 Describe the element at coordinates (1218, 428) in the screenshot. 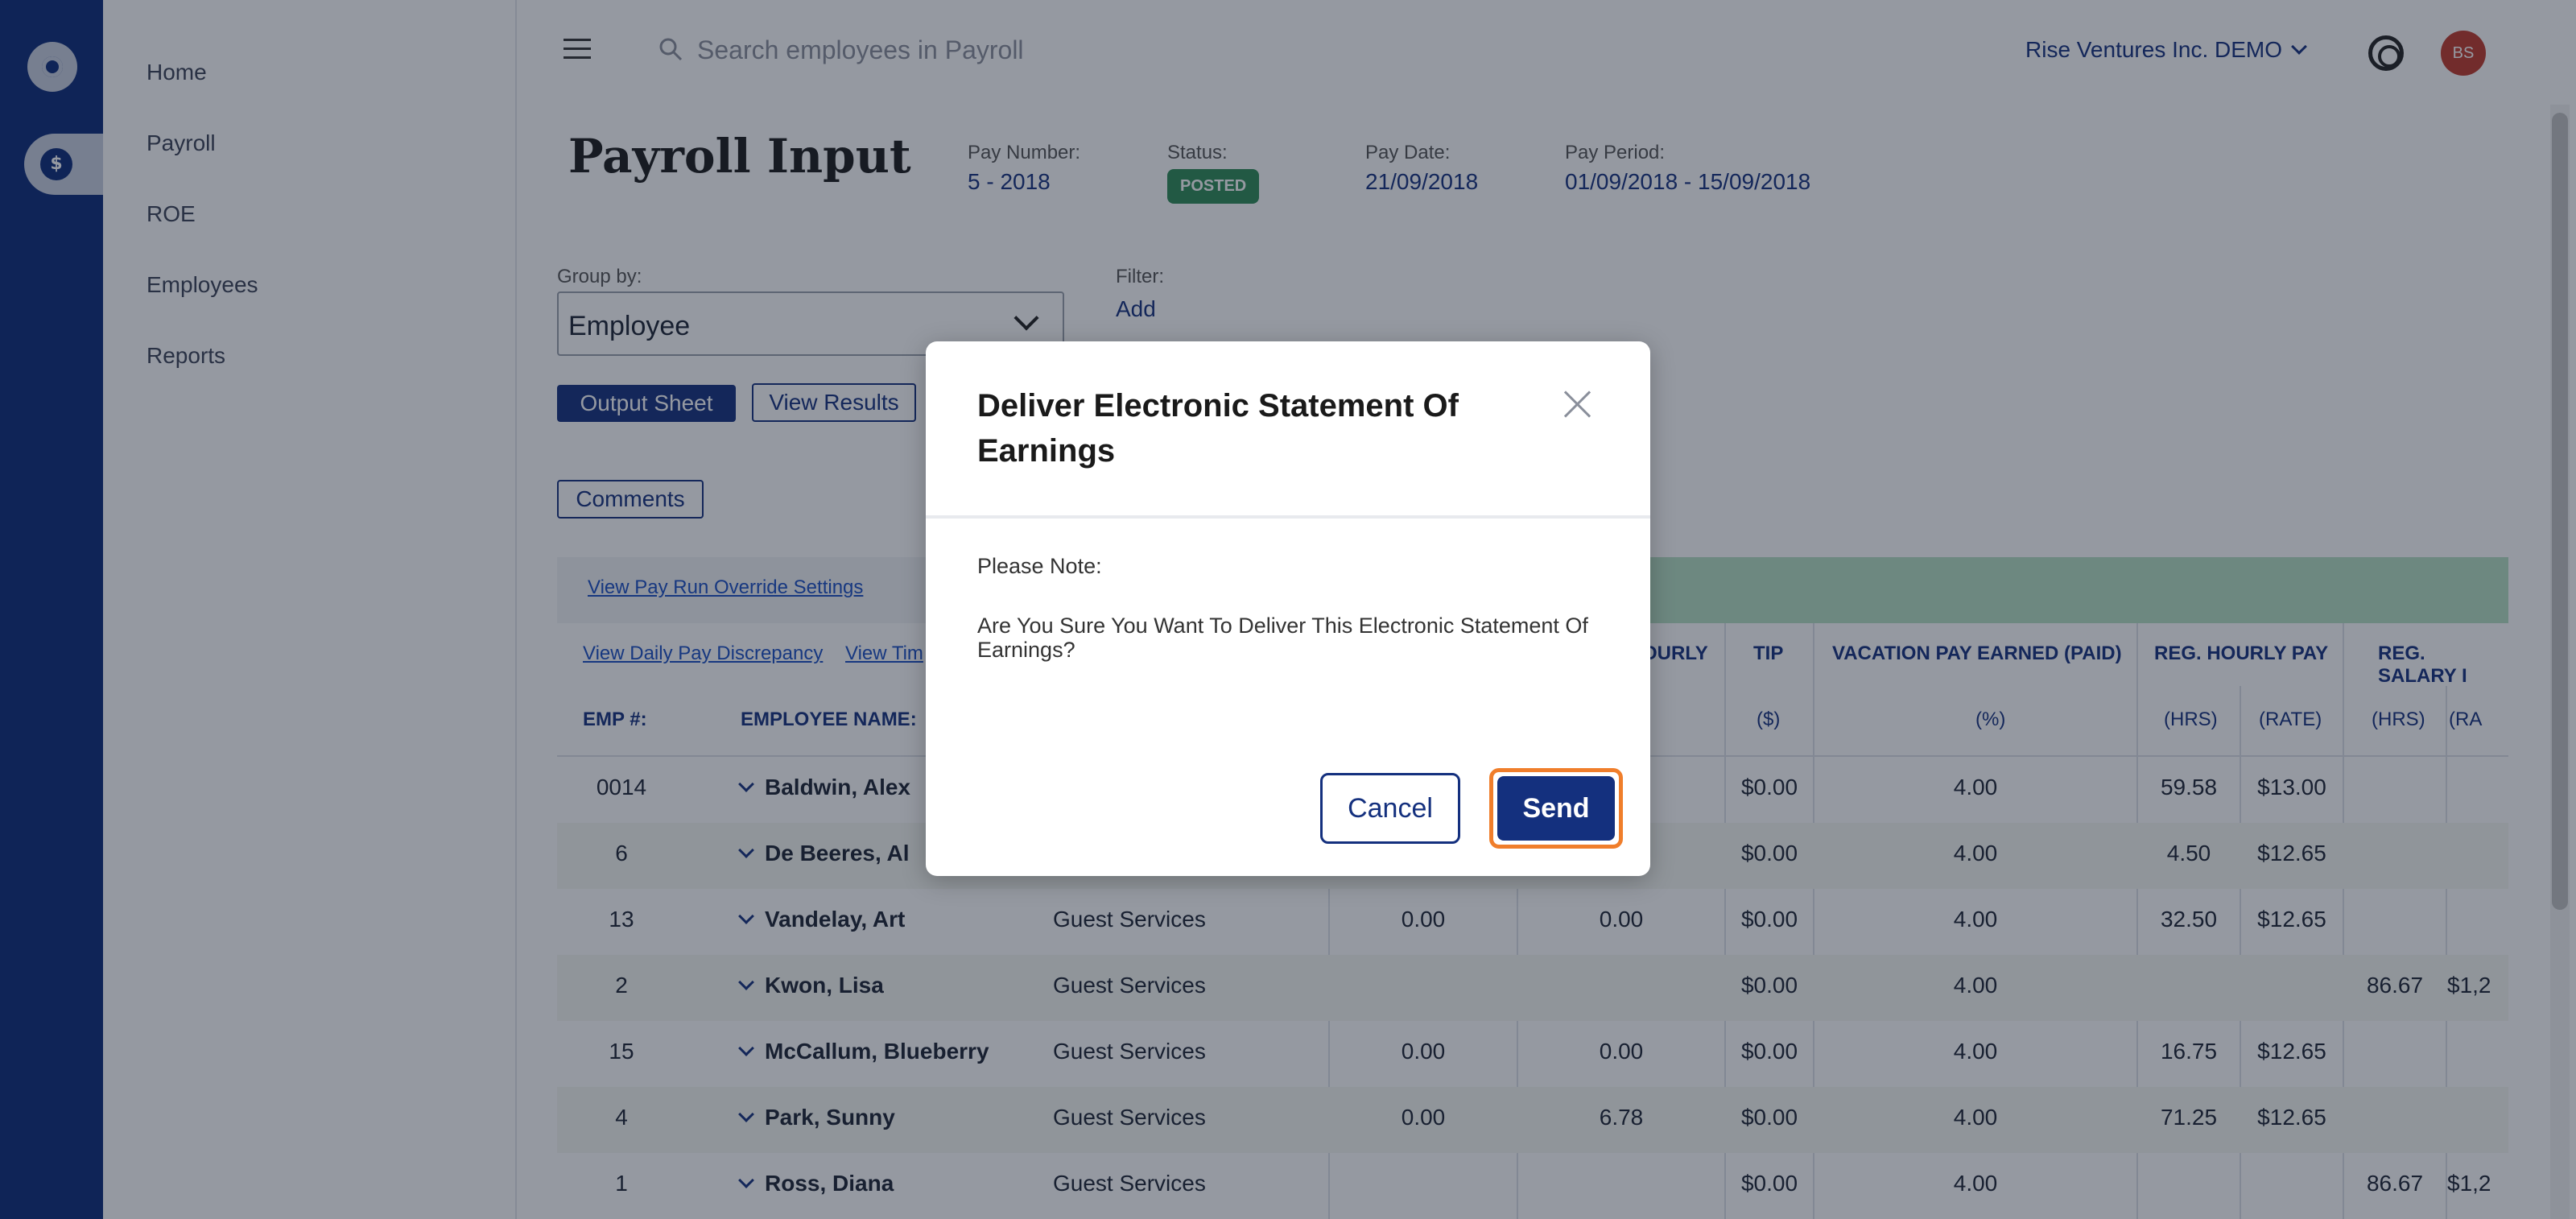

I see `dialog-title: Deliver Electronic Statement Of Earnings` at that location.